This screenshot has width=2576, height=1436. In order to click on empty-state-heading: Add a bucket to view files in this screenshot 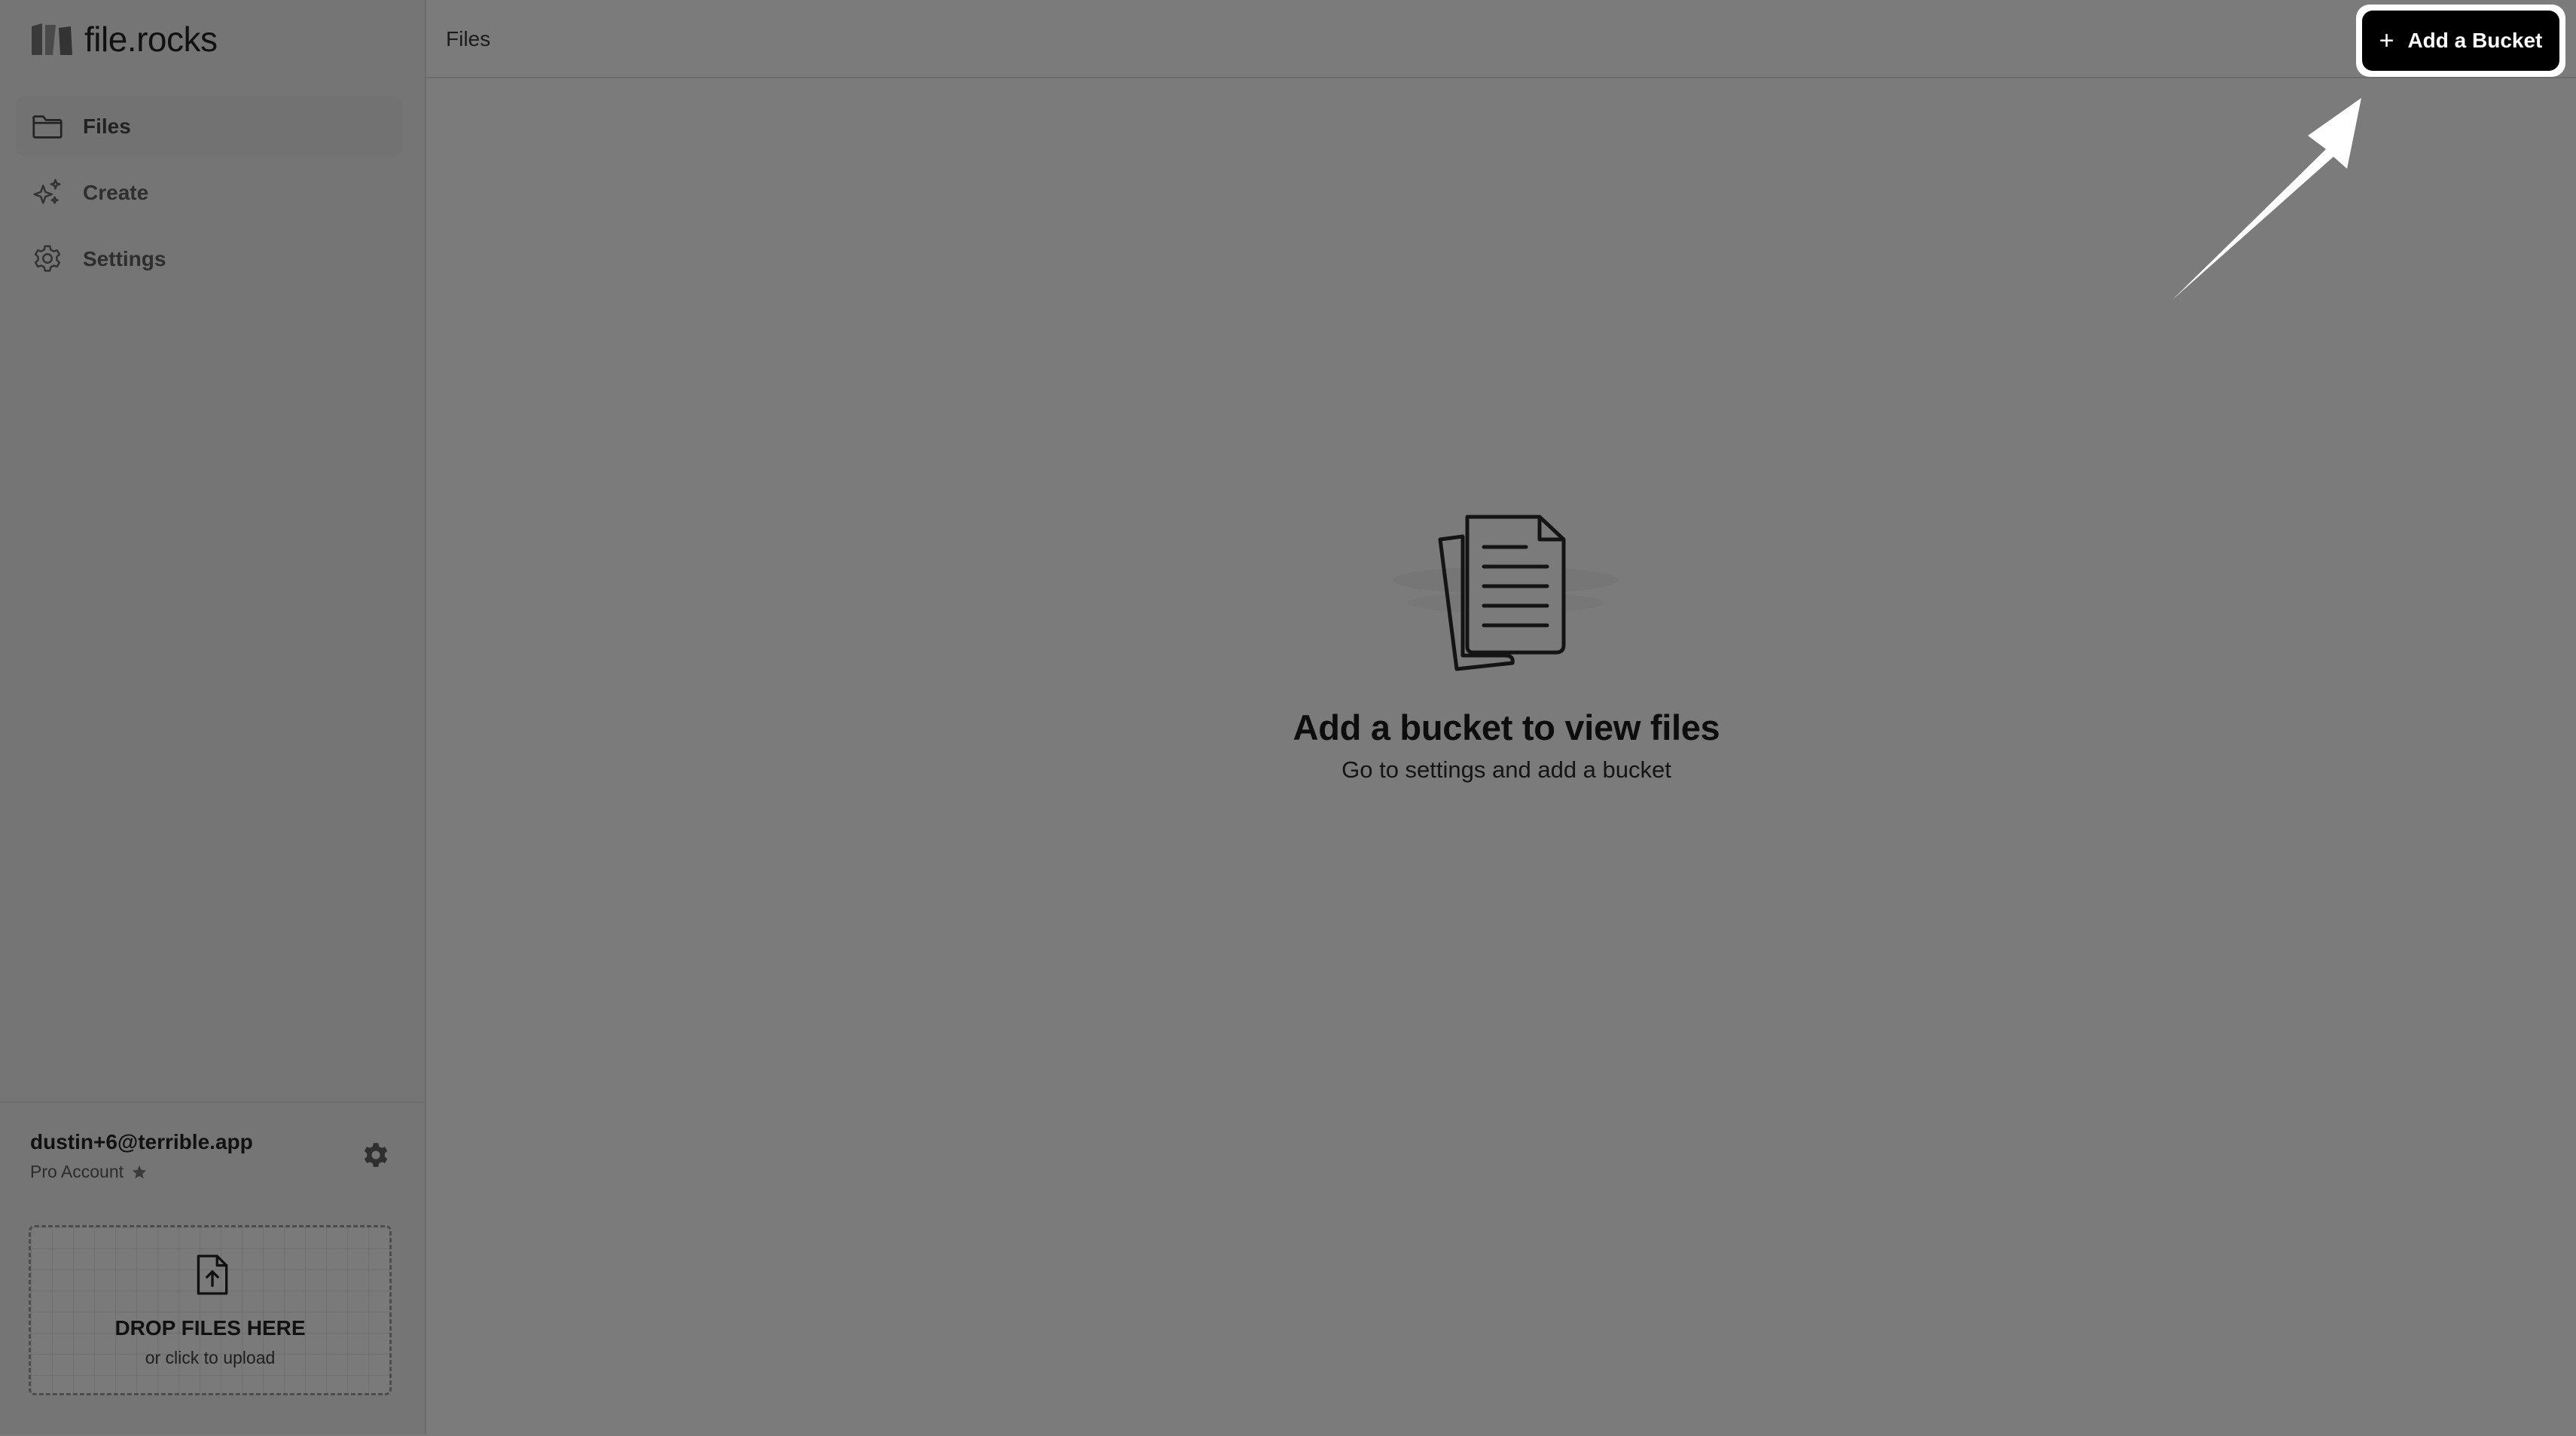, I will do `click(1507, 727)`.